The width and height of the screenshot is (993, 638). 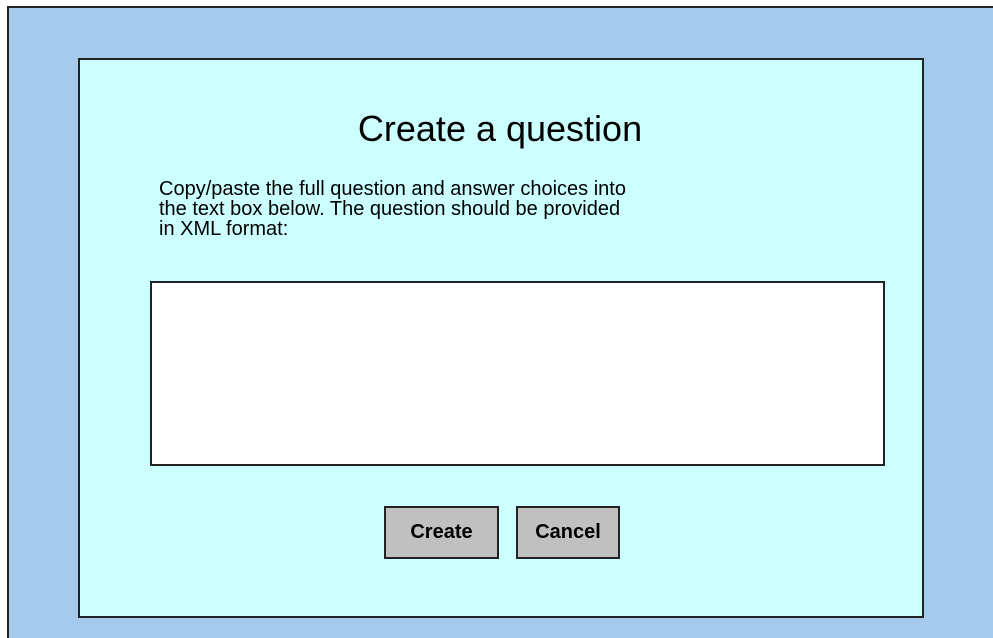 I want to click on cancel-button: Cancel, so click(x=568, y=532).